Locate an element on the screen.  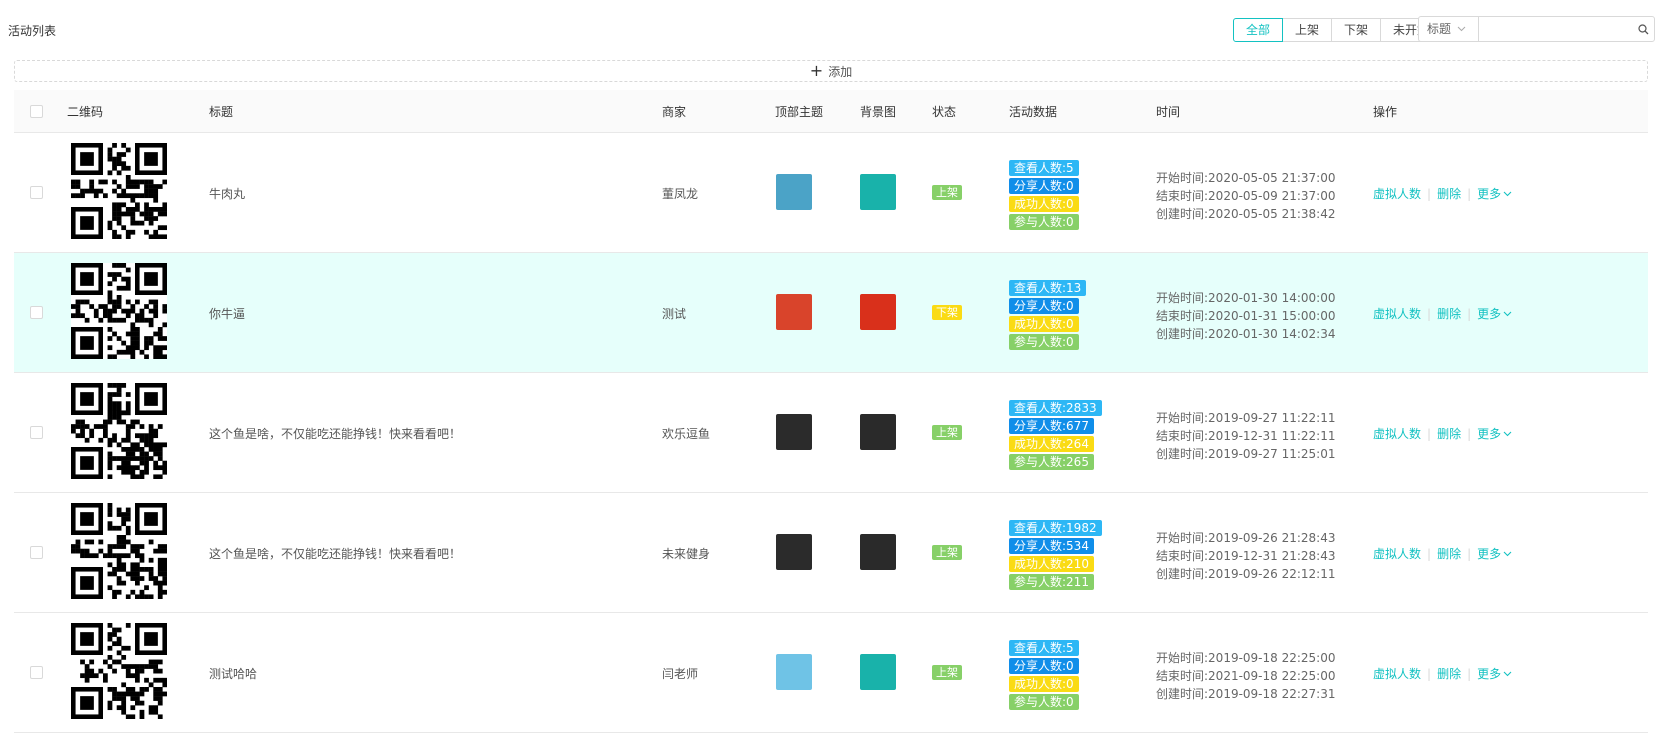
time-line: 结束时间:2020-01-31 15:00:00 is located at coordinates (1246, 316).